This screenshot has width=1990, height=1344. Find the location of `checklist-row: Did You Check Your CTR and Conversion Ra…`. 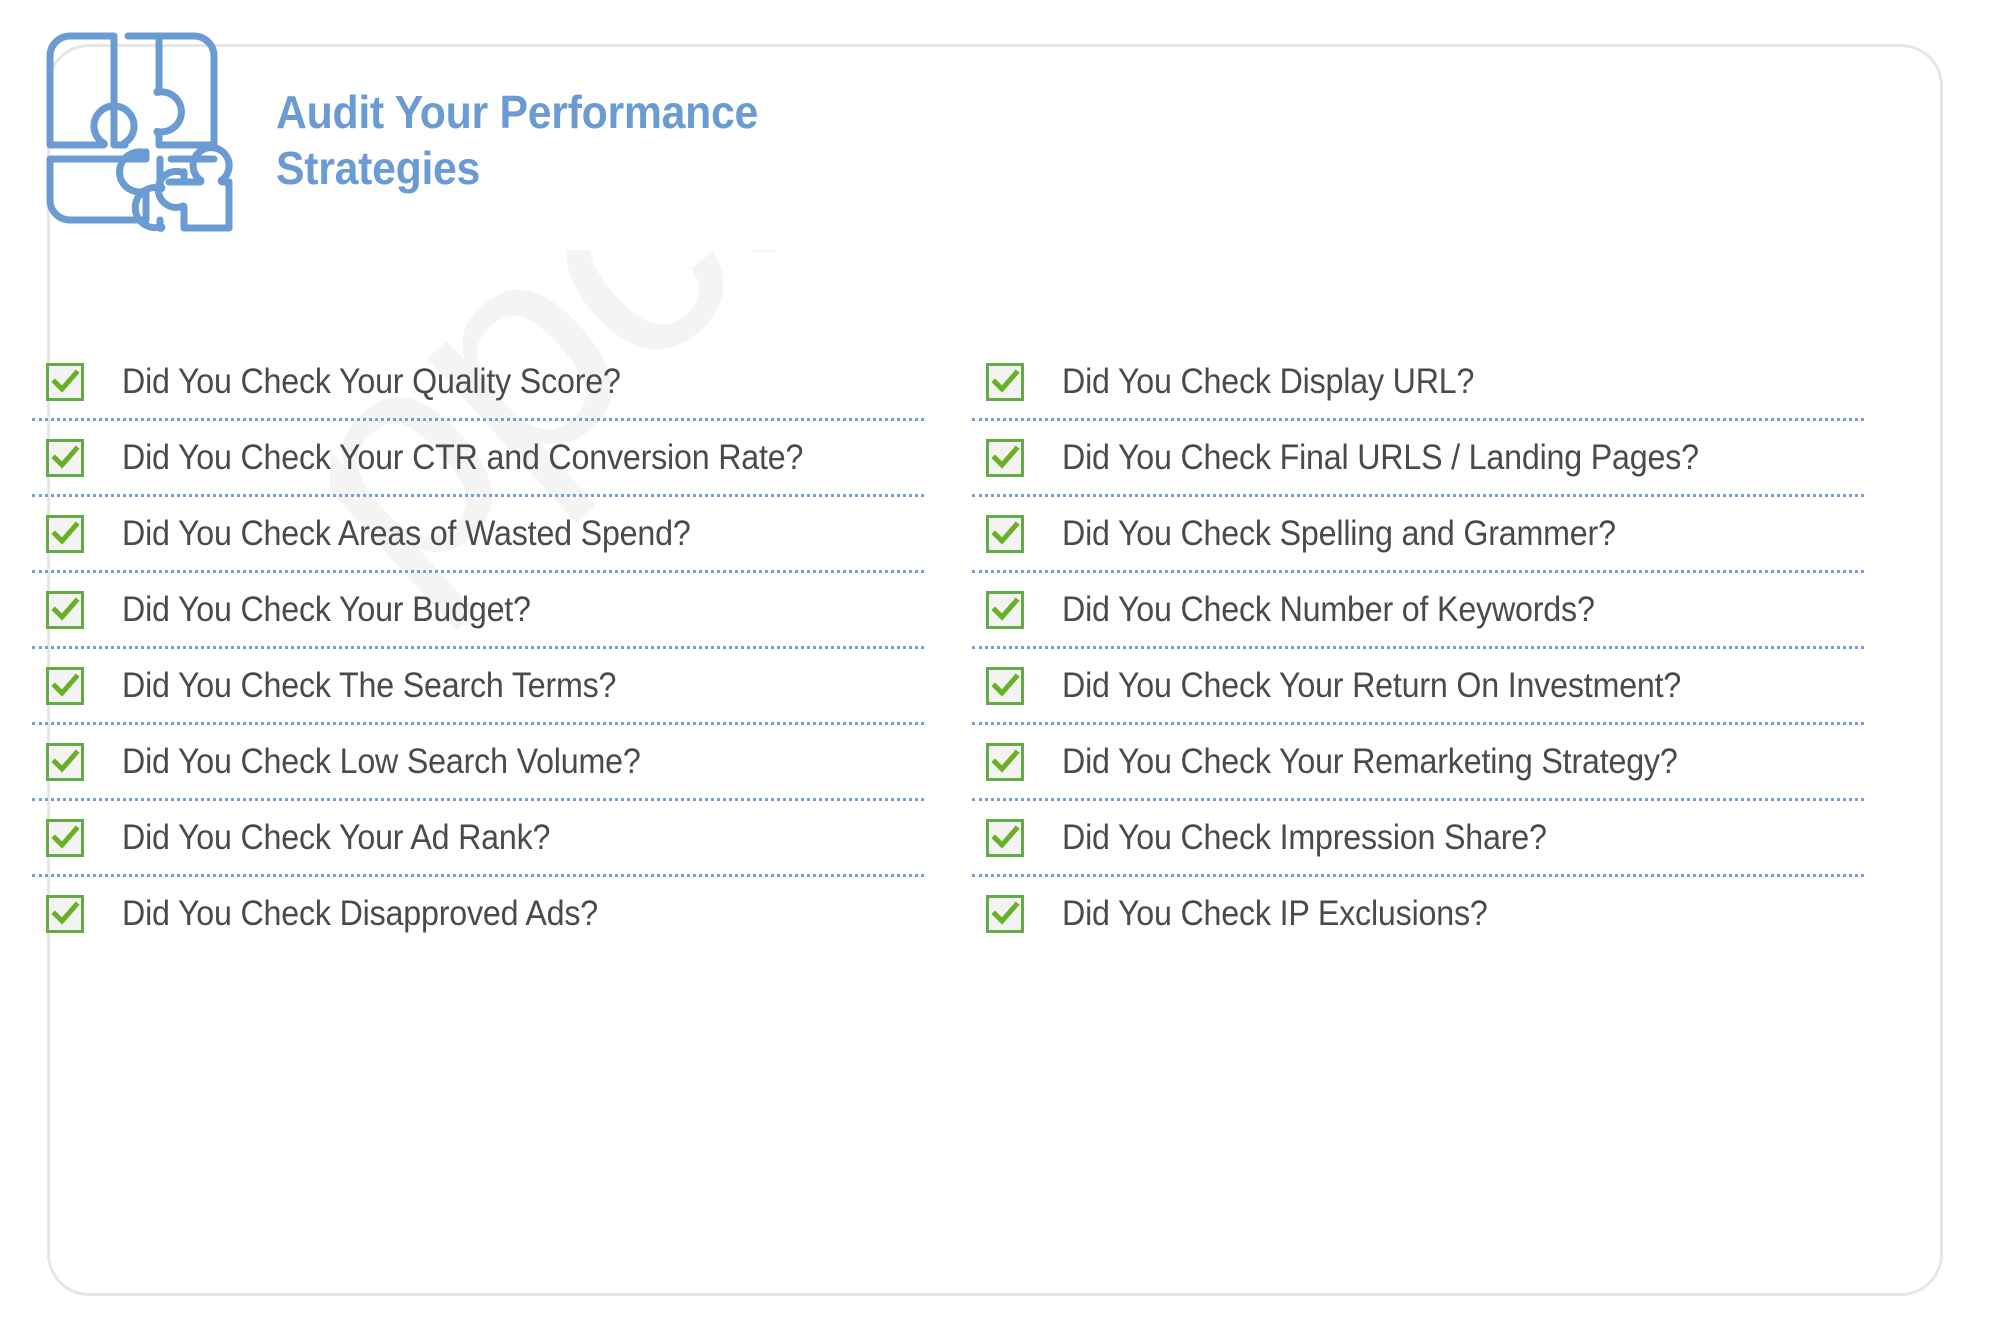

checklist-row: Did You Check Your CTR and Conversion Ra… is located at coordinates (478, 459).